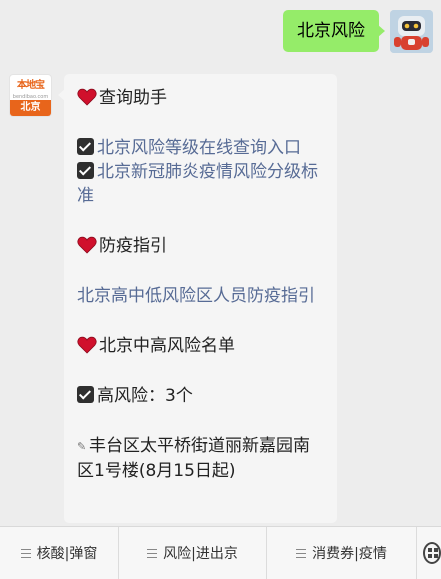  Describe the element at coordinates (145, 396) in the screenshot. I see `high-risk-count-text: 高风险：3个` at that location.